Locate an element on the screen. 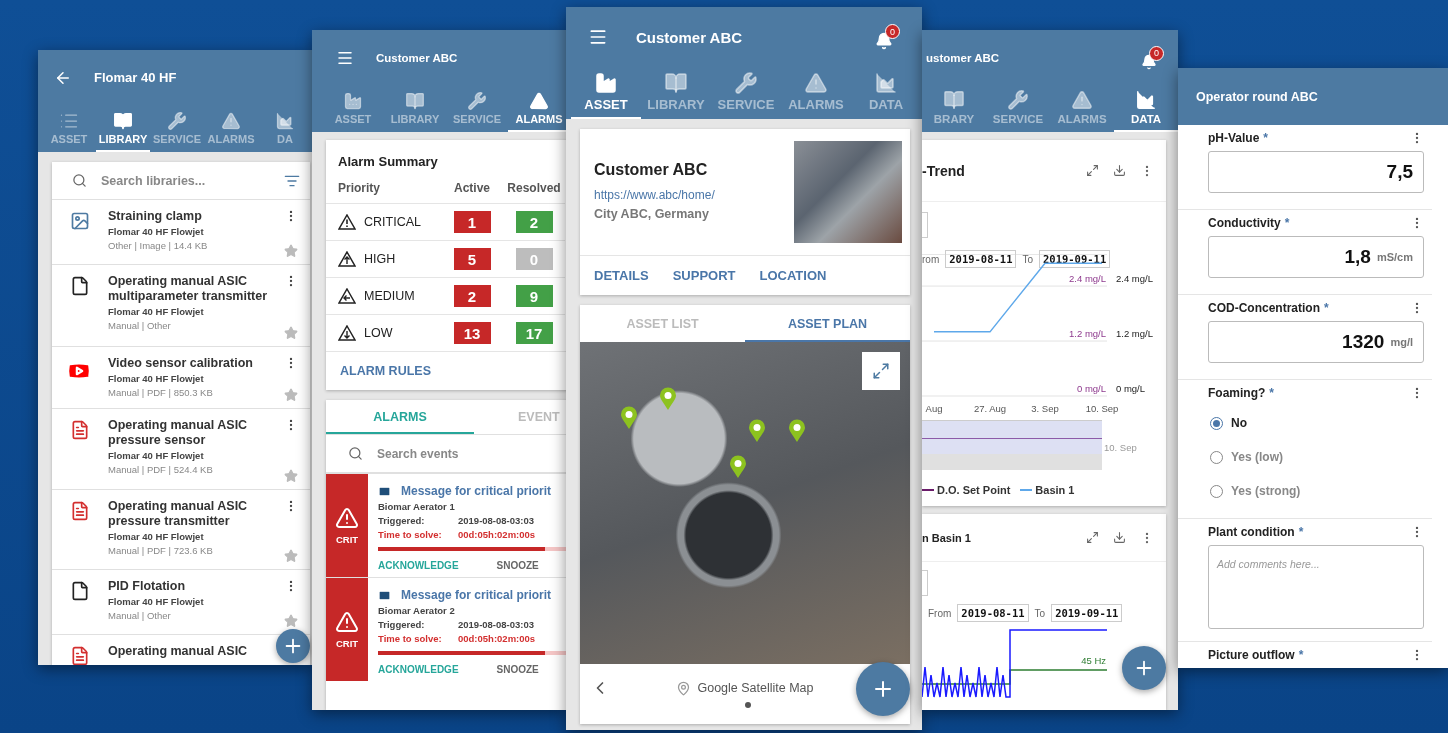 The image size is (1448, 733). library-item: Operating manual ASIC is located at coordinates (163, 650).